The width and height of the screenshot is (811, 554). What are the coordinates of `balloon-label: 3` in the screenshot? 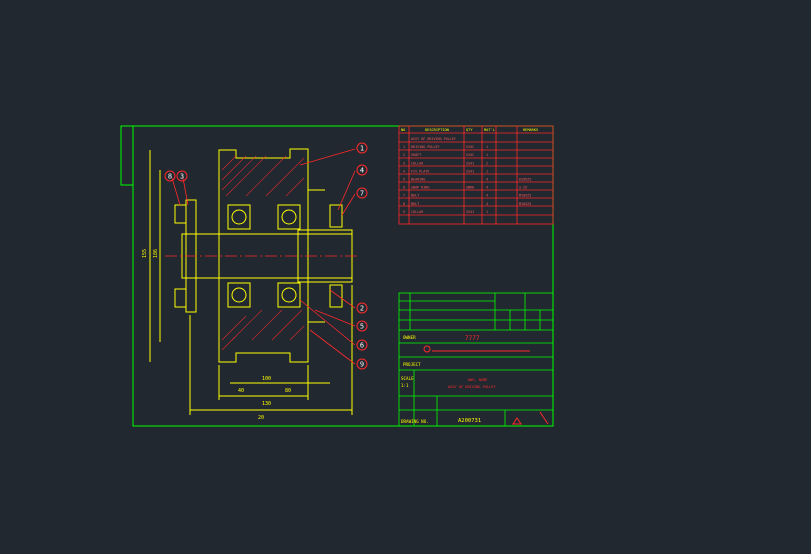 It's located at (182, 177).